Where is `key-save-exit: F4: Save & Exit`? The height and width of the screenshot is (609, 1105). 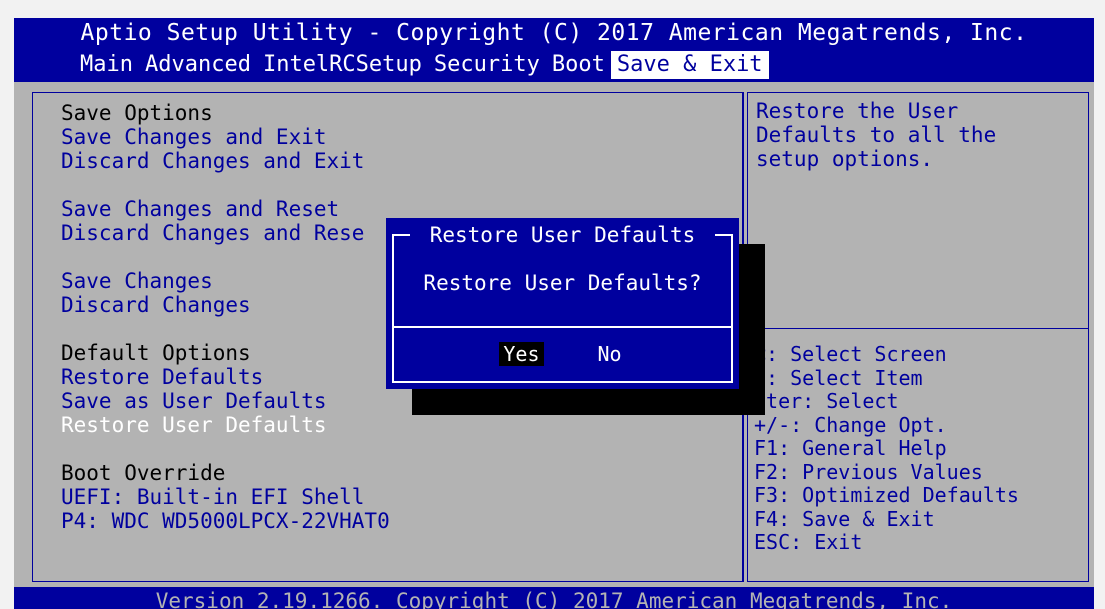
key-save-exit: F4: Save & Exit is located at coordinates (844, 518).